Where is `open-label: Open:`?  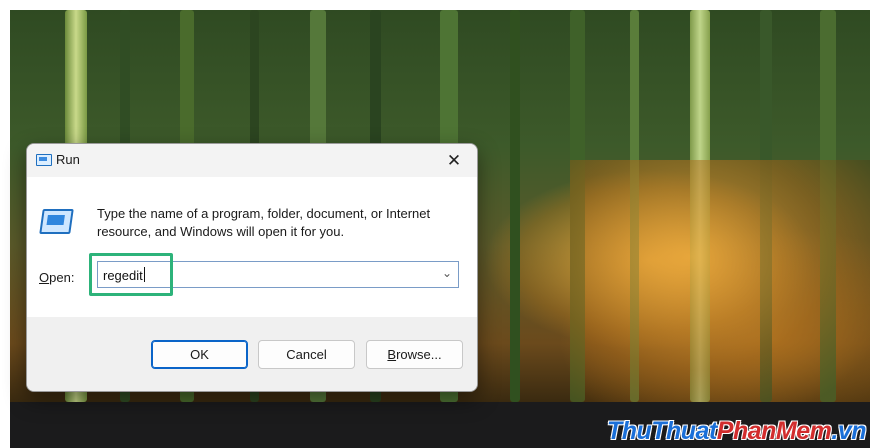
open-label: Open: is located at coordinates (56, 277).